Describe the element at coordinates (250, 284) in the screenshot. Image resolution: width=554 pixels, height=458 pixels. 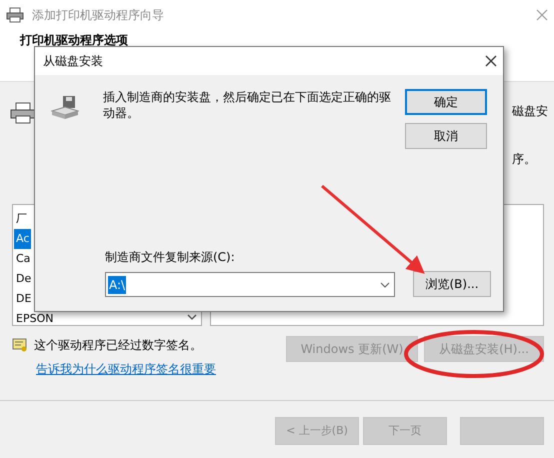
I see `source-combo-field: A:\` at that location.